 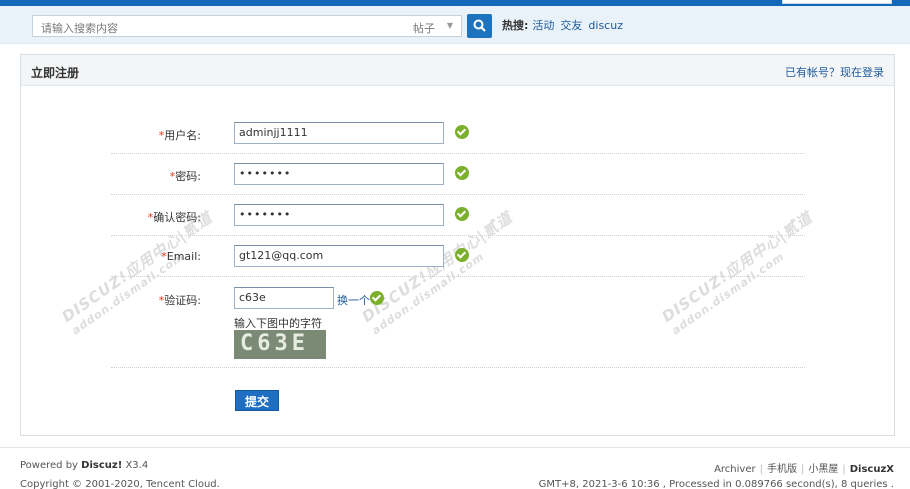 I want to click on hot-label: 热搜:, so click(x=515, y=25).